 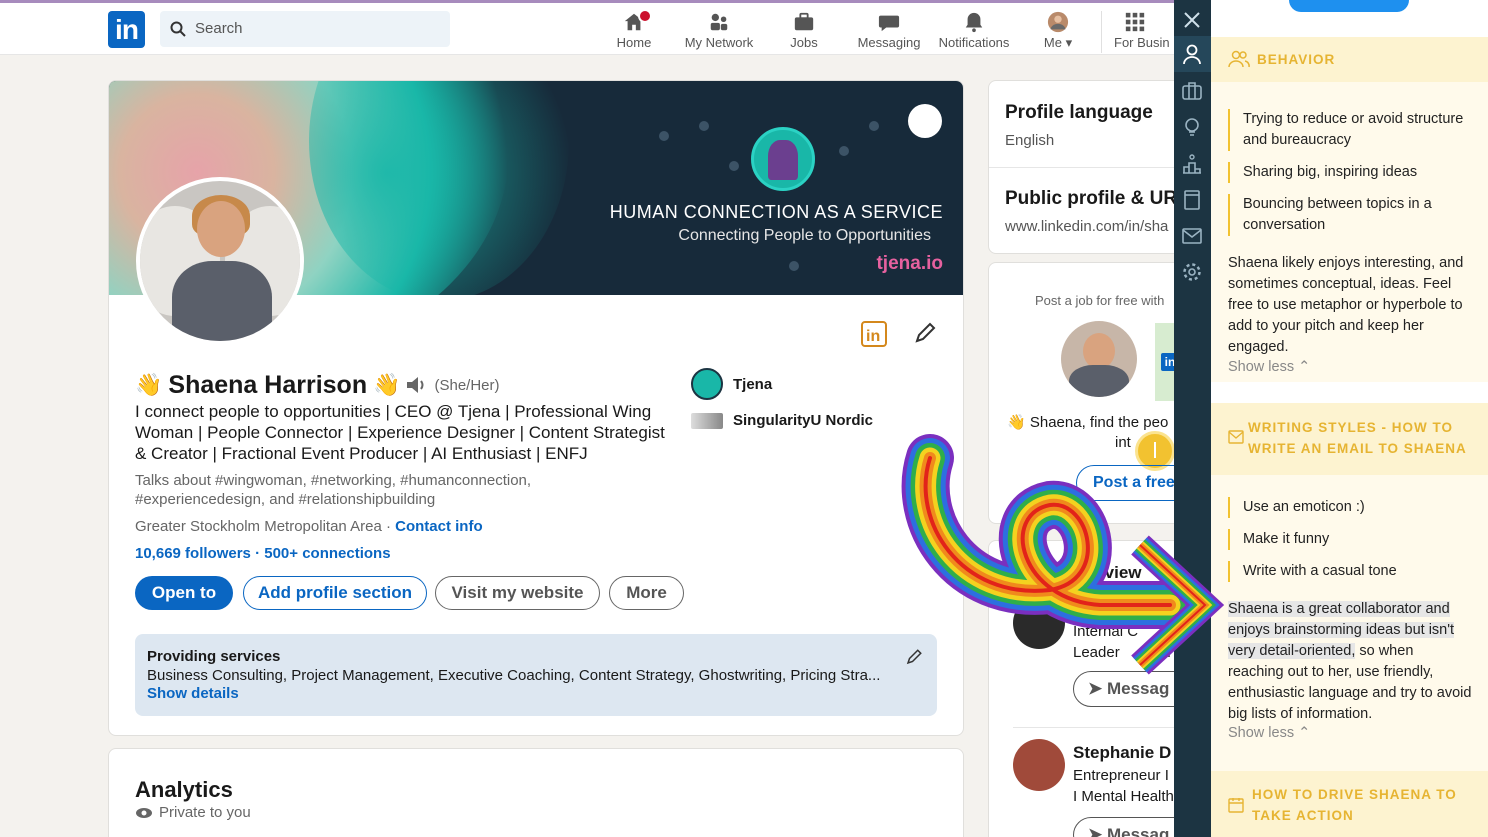 What do you see at coordinates (222, 301) in the screenshot?
I see `photo-body` at bounding box center [222, 301].